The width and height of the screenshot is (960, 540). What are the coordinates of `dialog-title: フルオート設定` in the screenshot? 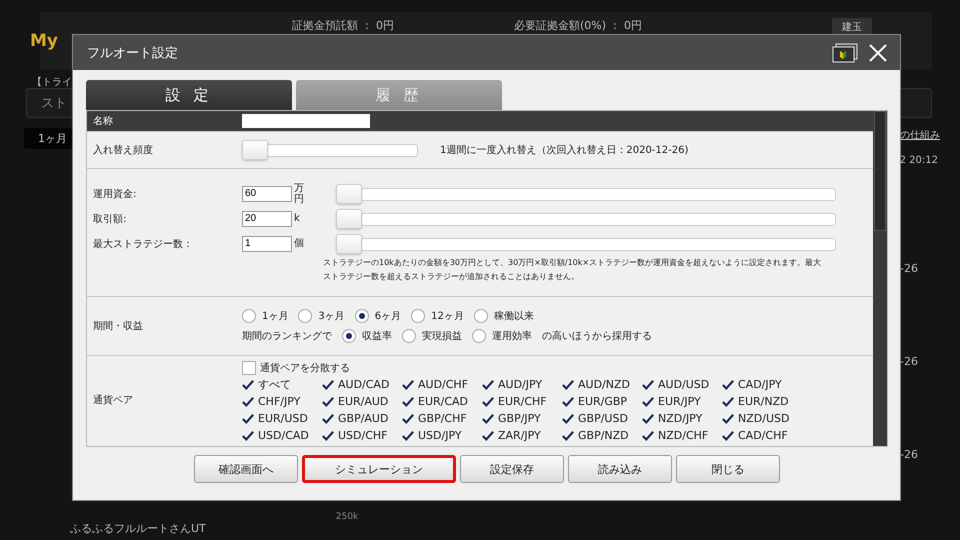 It's located at (133, 53).